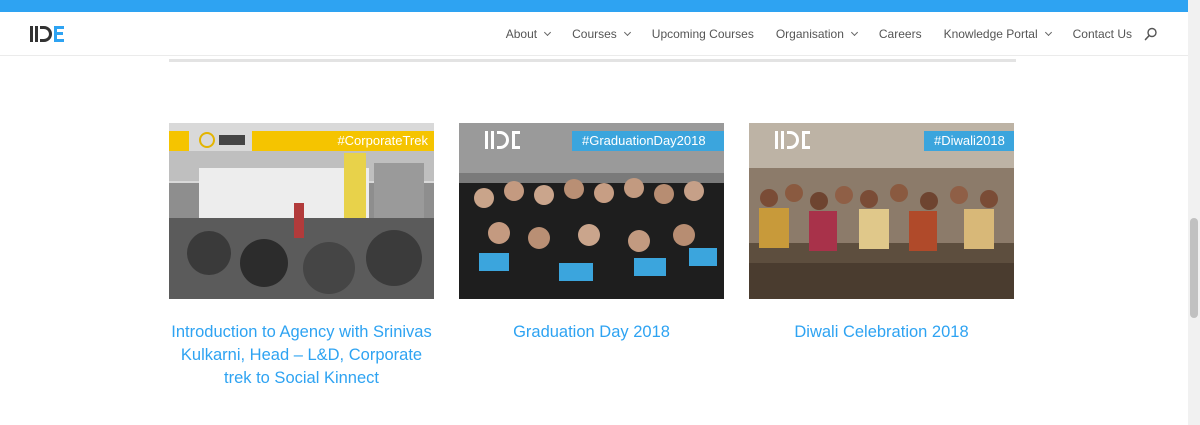 This screenshot has height=425, width=1200. I want to click on scrollbar-thumb, so click(1194, 268).